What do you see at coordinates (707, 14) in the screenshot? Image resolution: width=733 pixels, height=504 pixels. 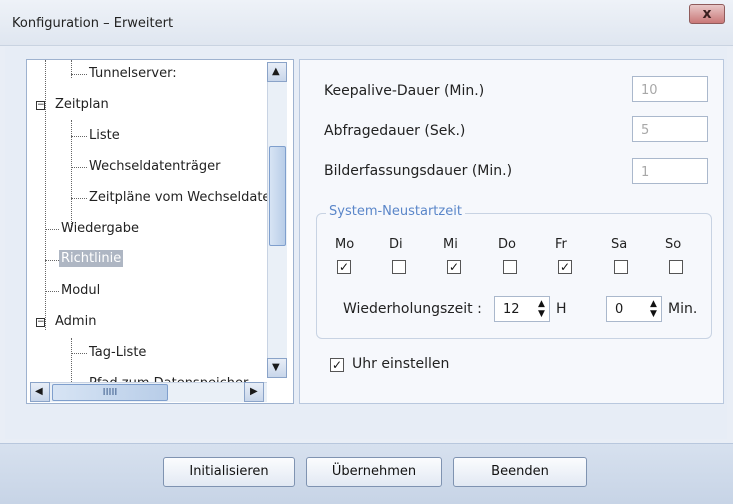 I see `close-button: x` at bounding box center [707, 14].